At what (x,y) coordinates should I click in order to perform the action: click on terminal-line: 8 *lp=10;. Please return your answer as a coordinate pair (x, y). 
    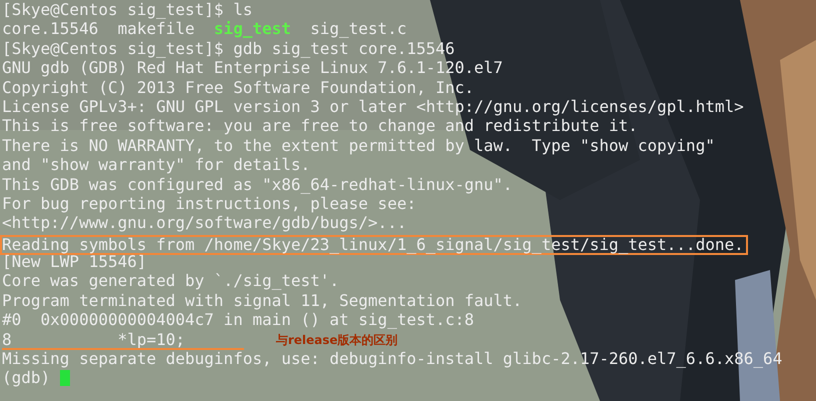
    Looking at the image, I should click on (94, 340).